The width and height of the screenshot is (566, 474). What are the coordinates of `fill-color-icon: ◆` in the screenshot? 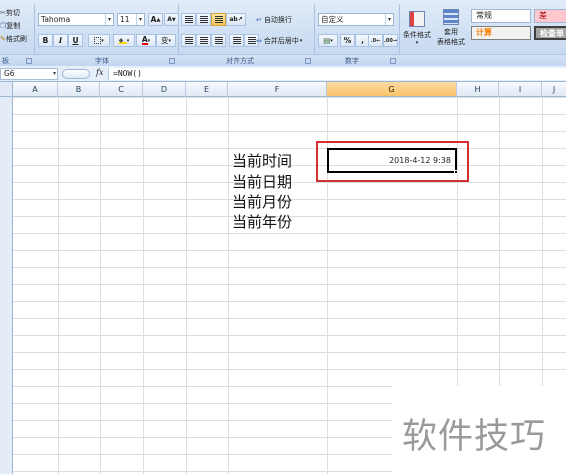 It's located at (122, 40).